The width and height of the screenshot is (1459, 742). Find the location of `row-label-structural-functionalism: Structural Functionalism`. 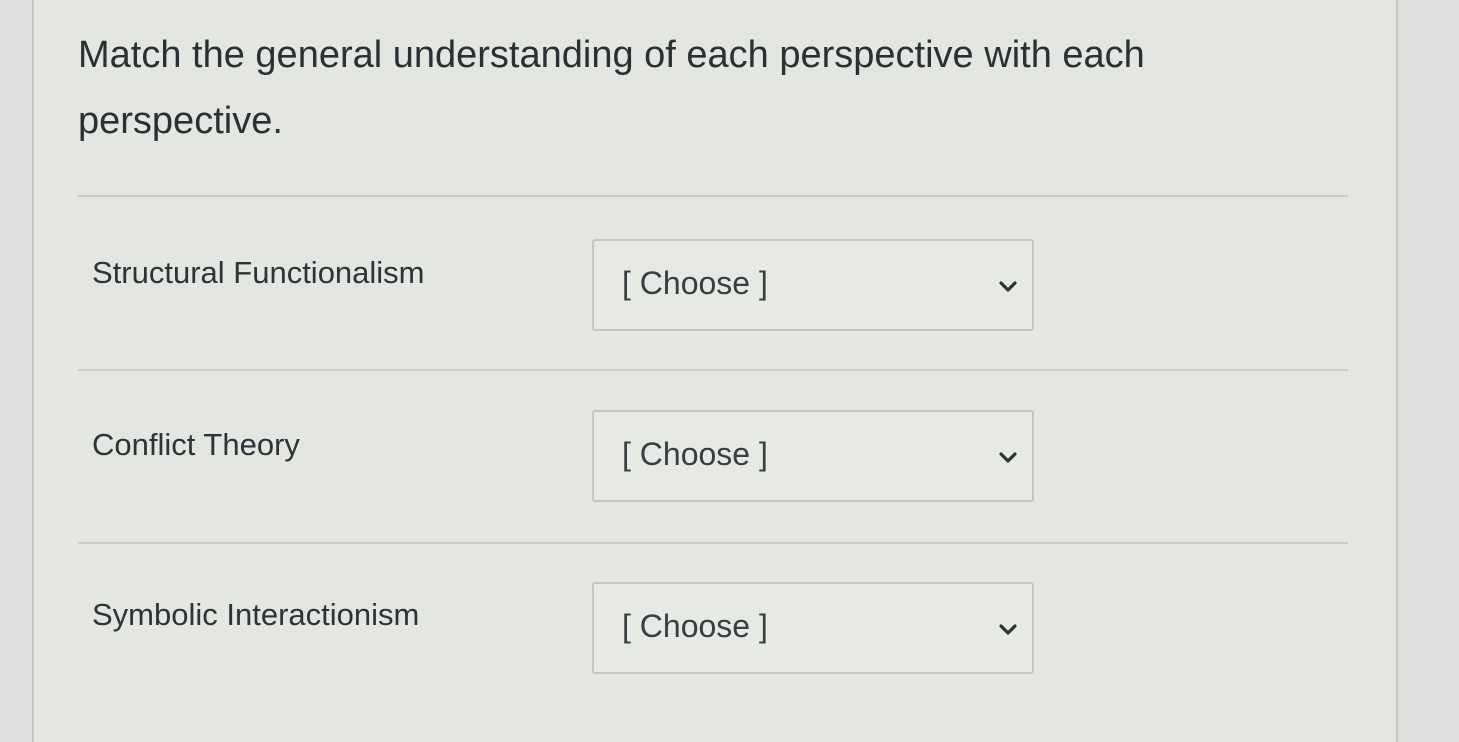

row-label-structural-functionalism: Structural Functionalism is located at coordinates (258, 272).